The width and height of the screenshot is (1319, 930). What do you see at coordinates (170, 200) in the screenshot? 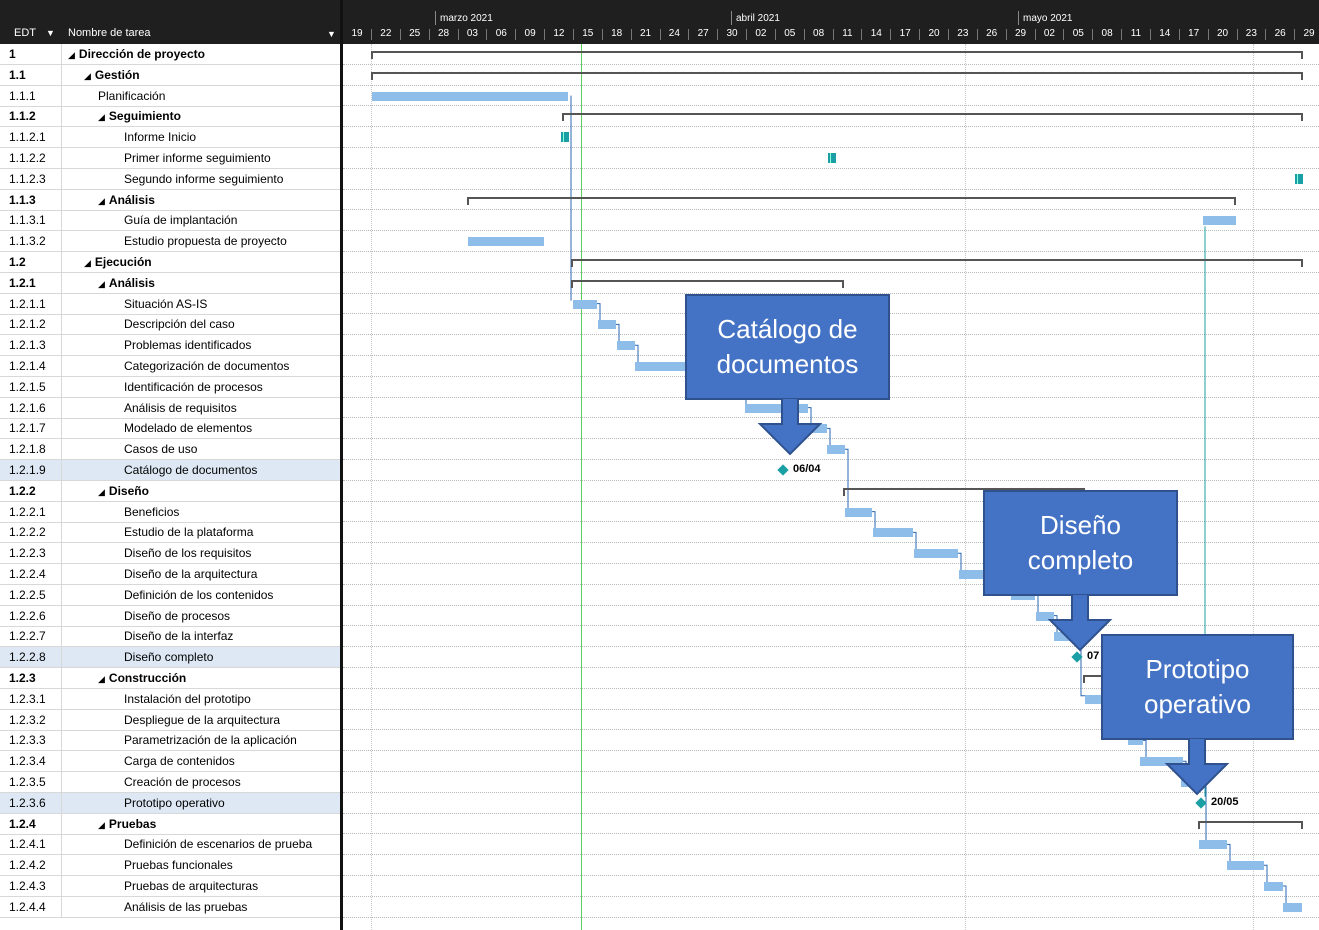
I see `task-row: 1.1.3 ◢ Análisis` at bounding box center [170, 200].